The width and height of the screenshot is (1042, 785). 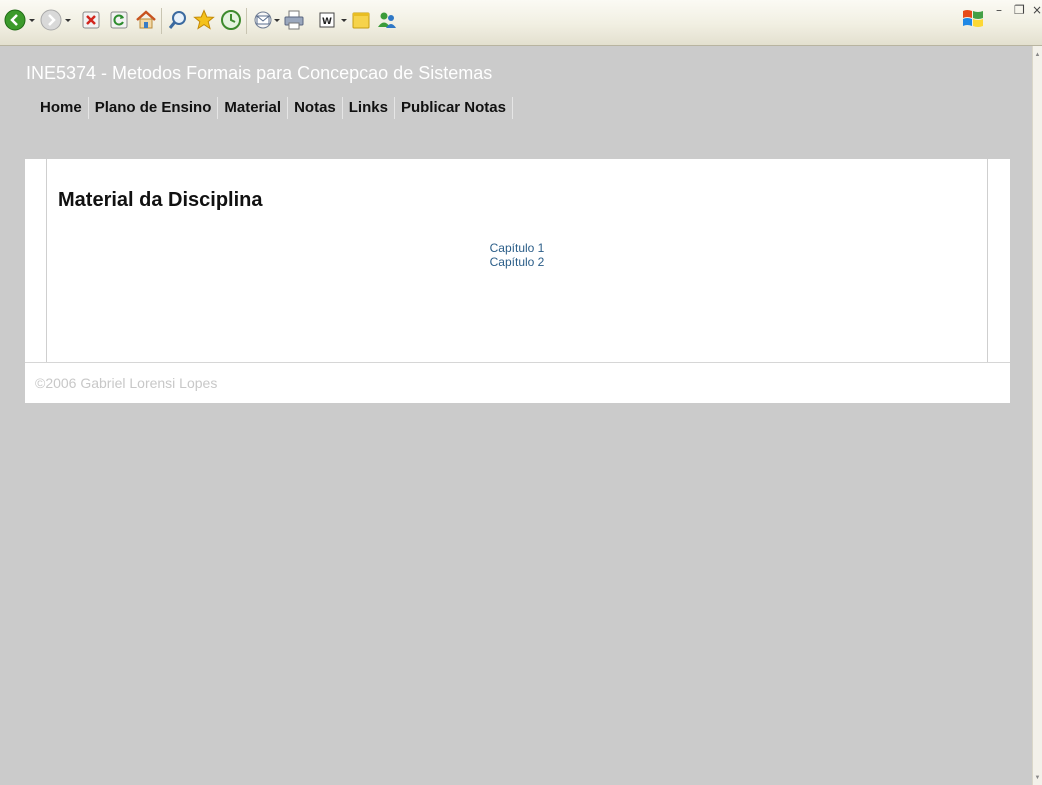 What do you see at coordinates (454, 108) in the screenshot?
I see `nav-publicar-notas: Publicar Notas` at bounding box center [454, 108].